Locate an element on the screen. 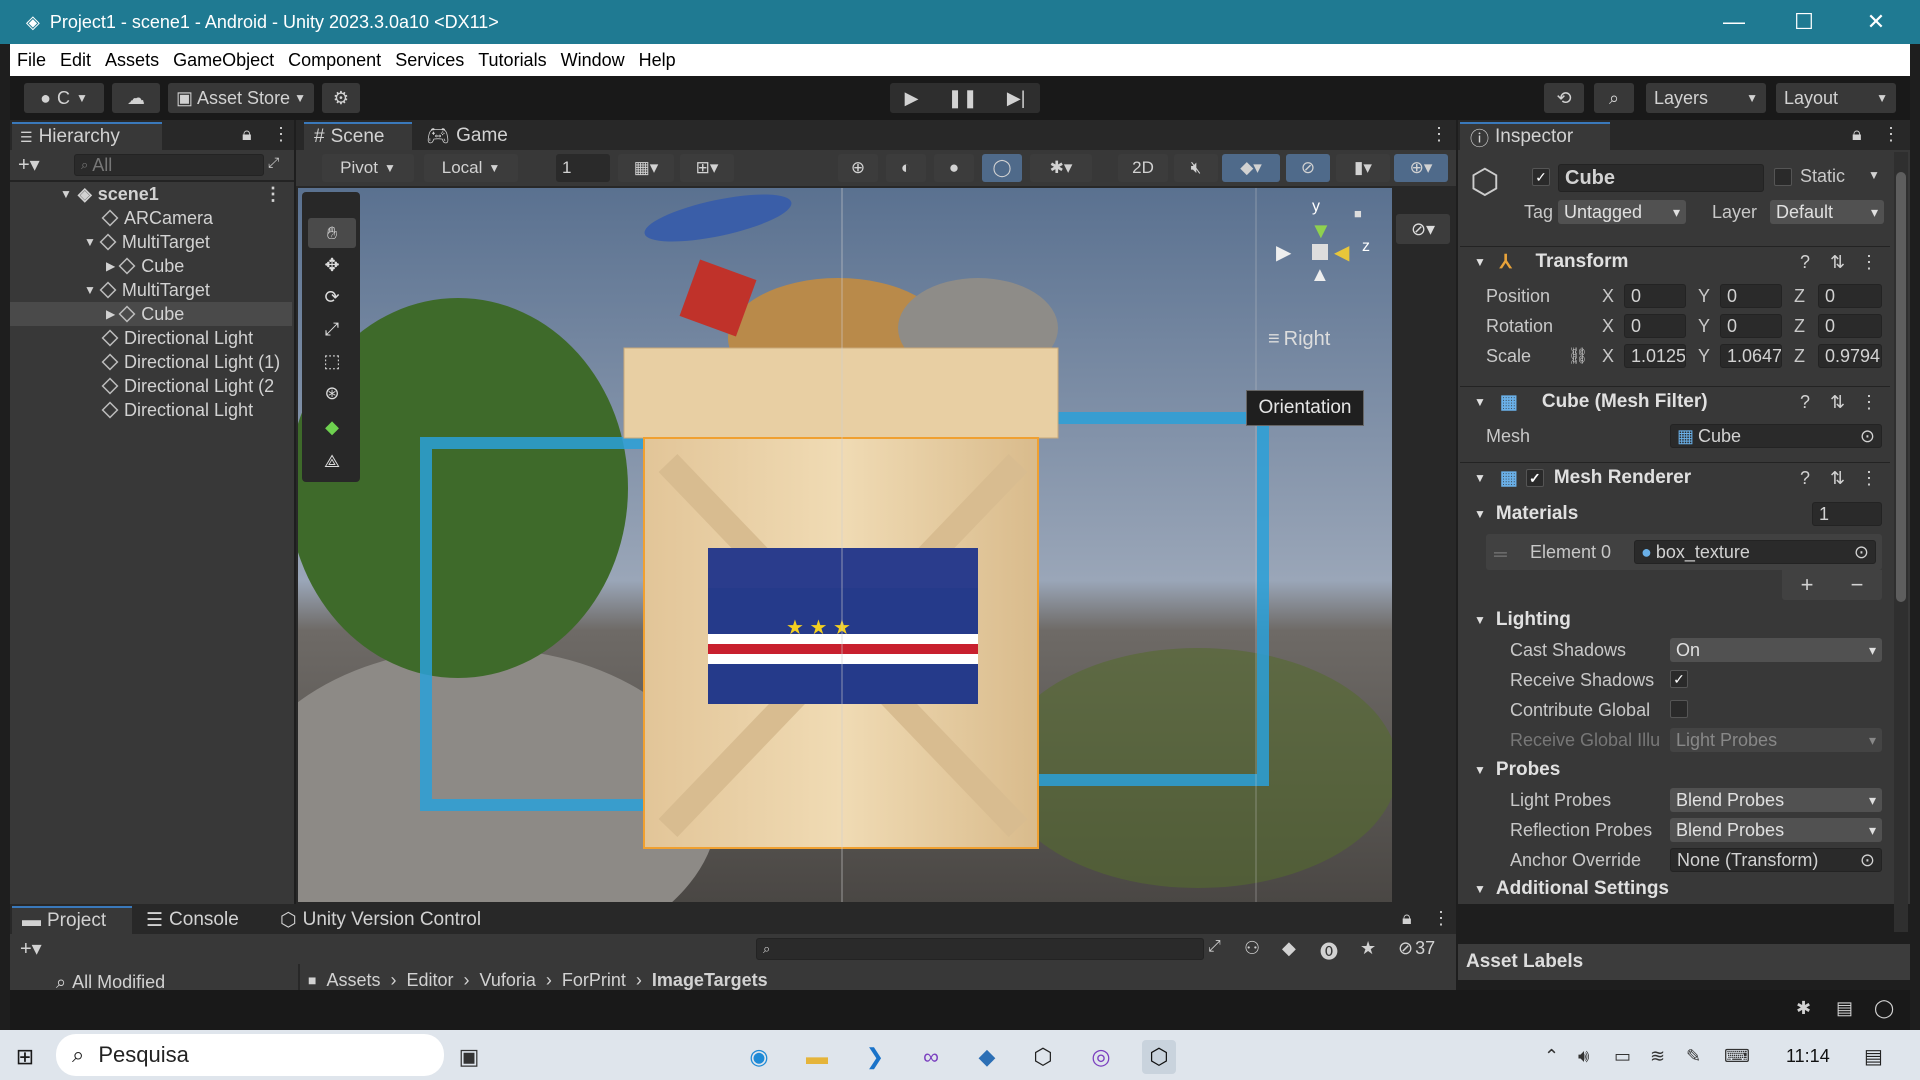  menu-file: File is located at coordinates (31, 60).